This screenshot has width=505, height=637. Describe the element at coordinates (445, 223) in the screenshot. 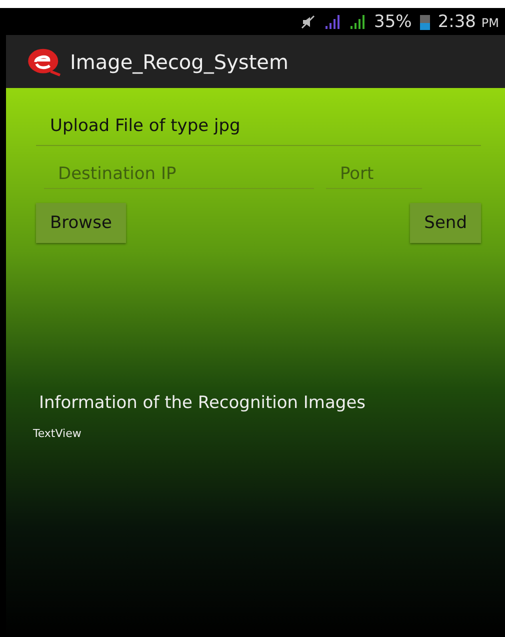

I see `send-button: Send` at that location.